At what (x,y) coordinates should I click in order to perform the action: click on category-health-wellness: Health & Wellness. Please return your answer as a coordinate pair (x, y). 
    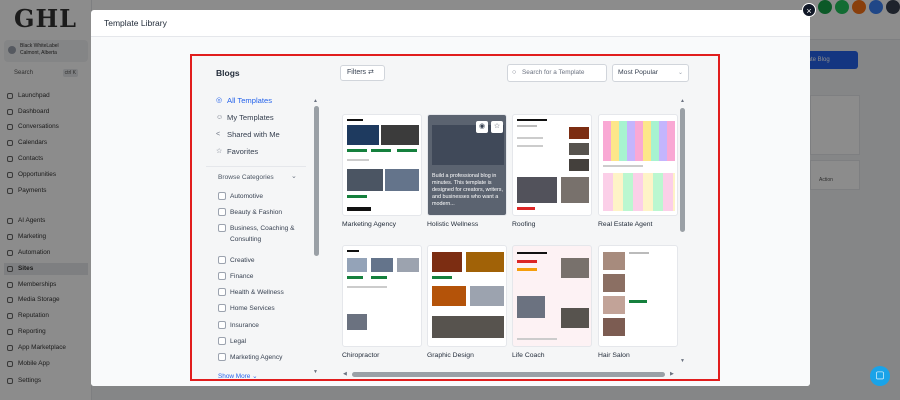
    Looking at the image, I should click on (263, 292).